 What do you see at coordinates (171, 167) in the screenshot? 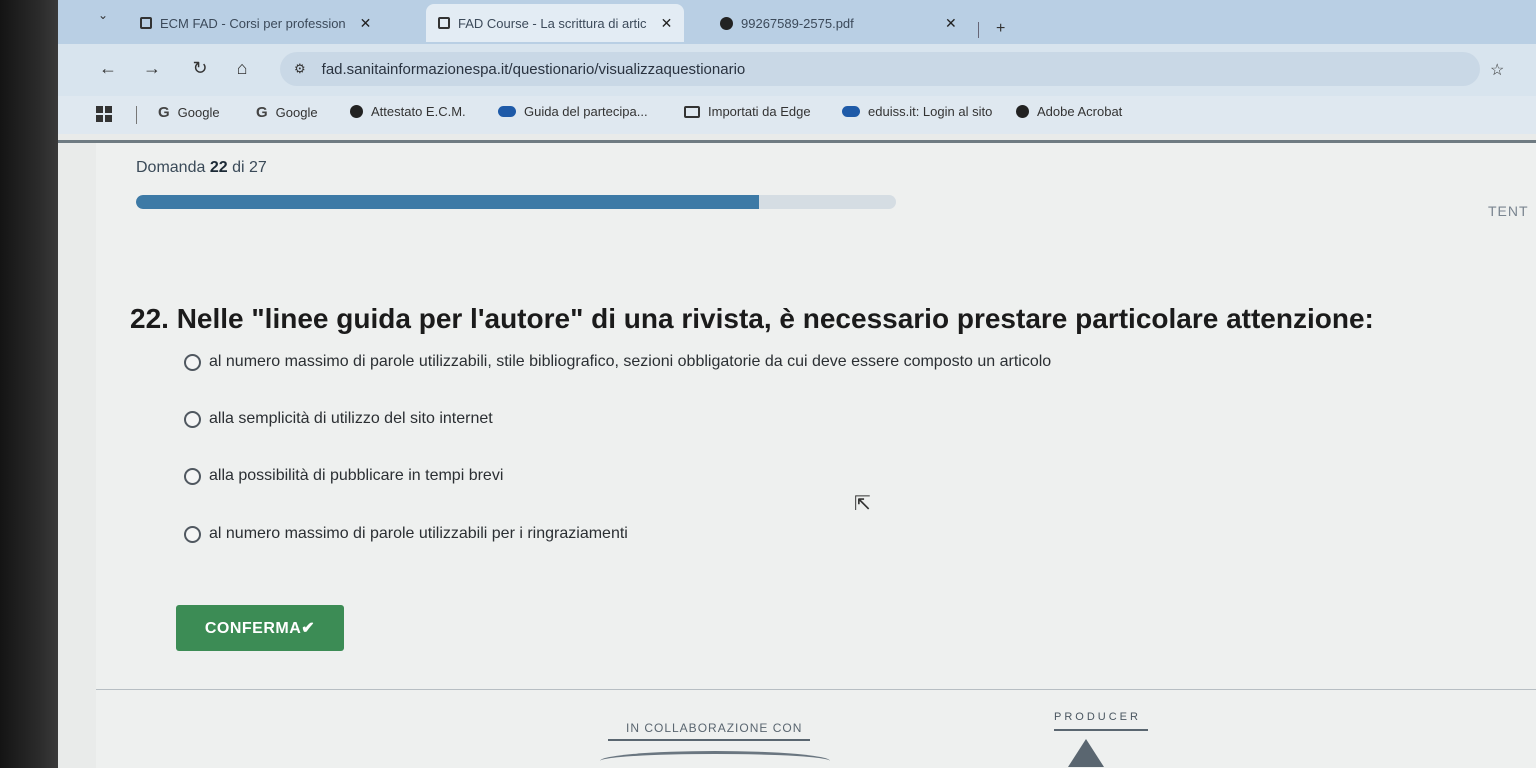
I see `counter-prefix: Domanda` at bounding box center [171, 167].